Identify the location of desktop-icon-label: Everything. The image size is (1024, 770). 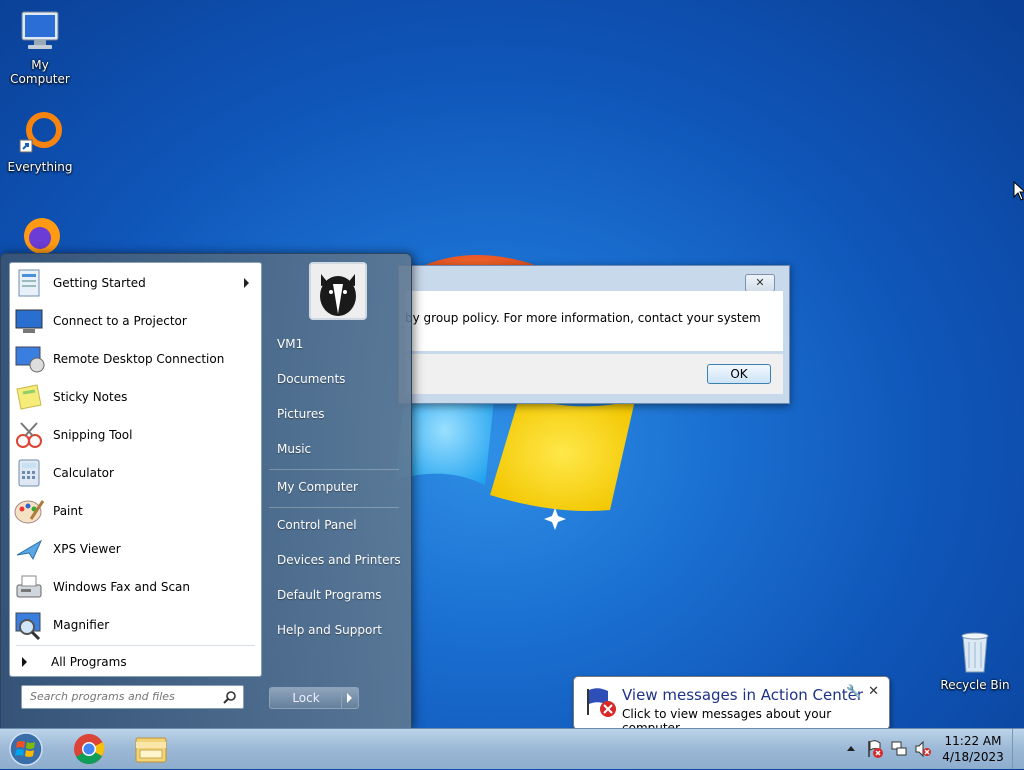
(40, 167).